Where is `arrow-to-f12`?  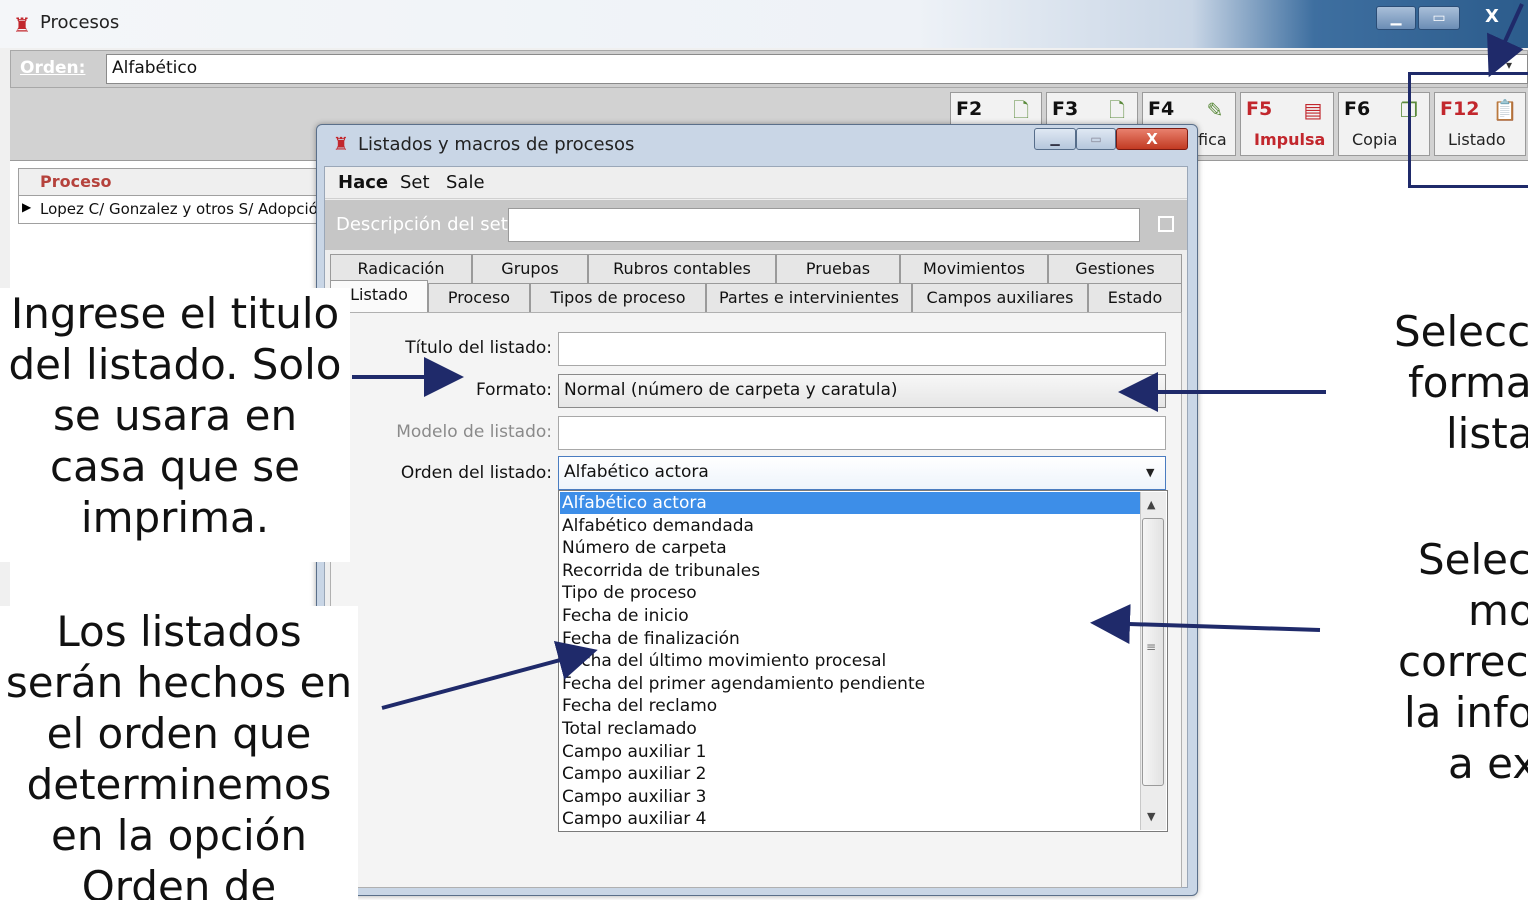
arrow-to-f12 is located at coordinates (1505, 40).